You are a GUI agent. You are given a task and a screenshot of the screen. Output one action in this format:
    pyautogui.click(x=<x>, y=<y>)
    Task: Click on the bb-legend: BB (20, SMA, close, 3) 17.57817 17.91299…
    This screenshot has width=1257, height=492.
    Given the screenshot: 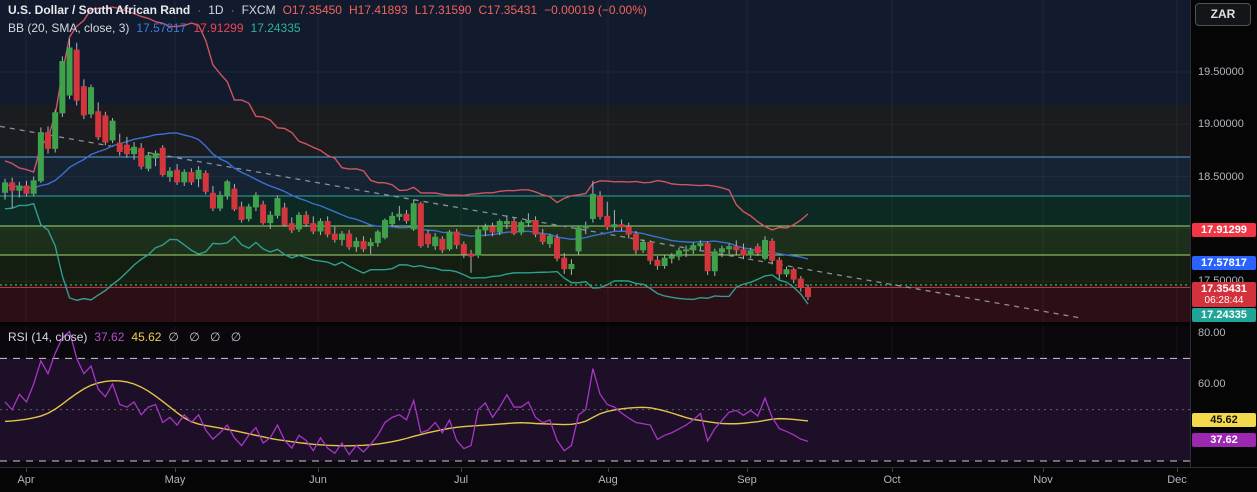 What is the action you would take?
    pyautogui.click(x=154, y=28)
    